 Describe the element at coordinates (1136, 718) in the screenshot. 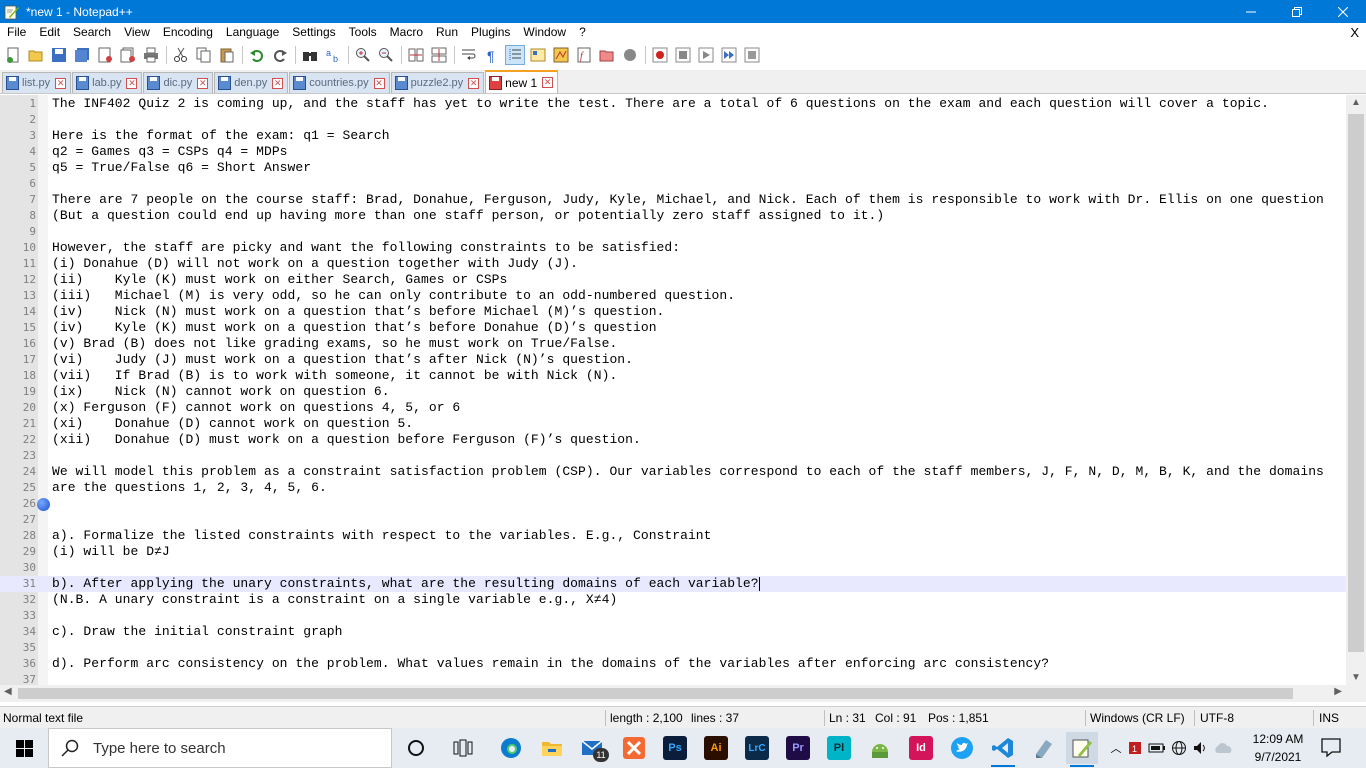

I see `eol-status: Windows (CR LF)` at that location.